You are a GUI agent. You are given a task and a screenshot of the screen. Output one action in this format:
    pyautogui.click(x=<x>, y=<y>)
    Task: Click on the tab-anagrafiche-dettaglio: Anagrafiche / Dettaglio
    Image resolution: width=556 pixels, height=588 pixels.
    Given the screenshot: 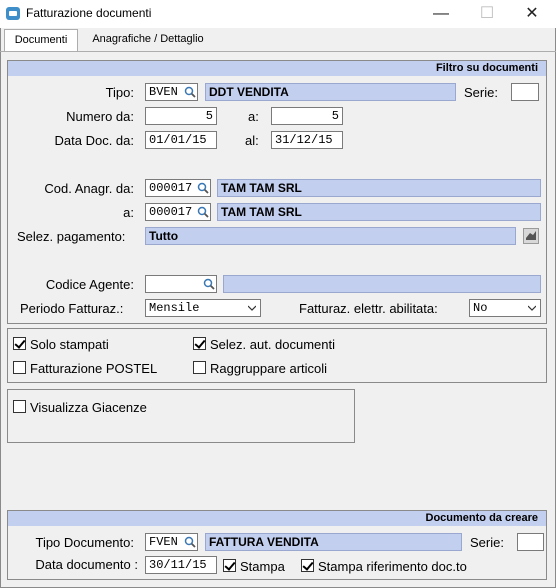 What is the action you would take?
    pyautogui.click(x=148, y=40)
    